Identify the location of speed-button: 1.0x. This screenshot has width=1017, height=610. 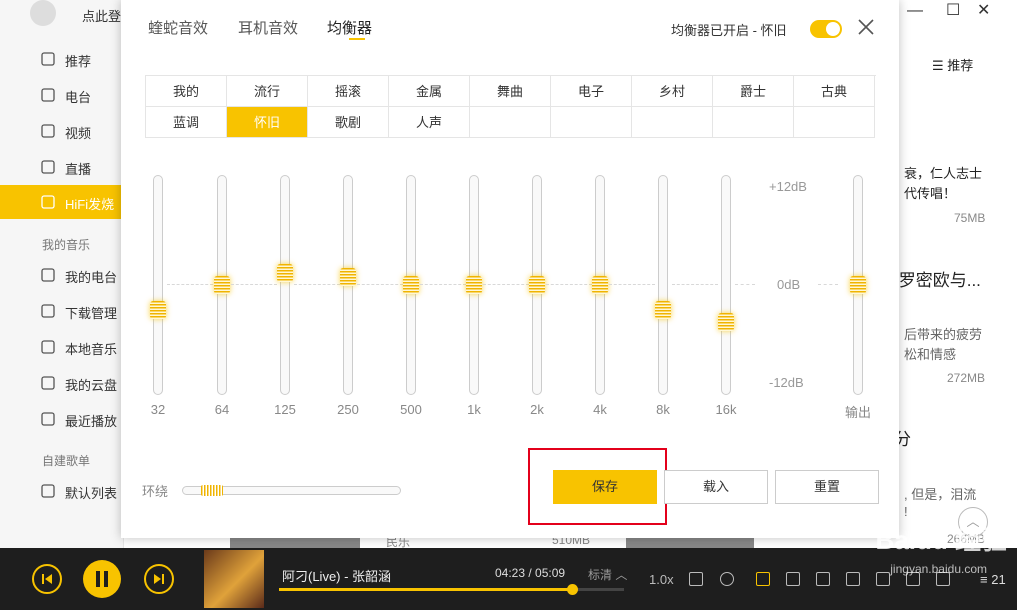
(661, 579).